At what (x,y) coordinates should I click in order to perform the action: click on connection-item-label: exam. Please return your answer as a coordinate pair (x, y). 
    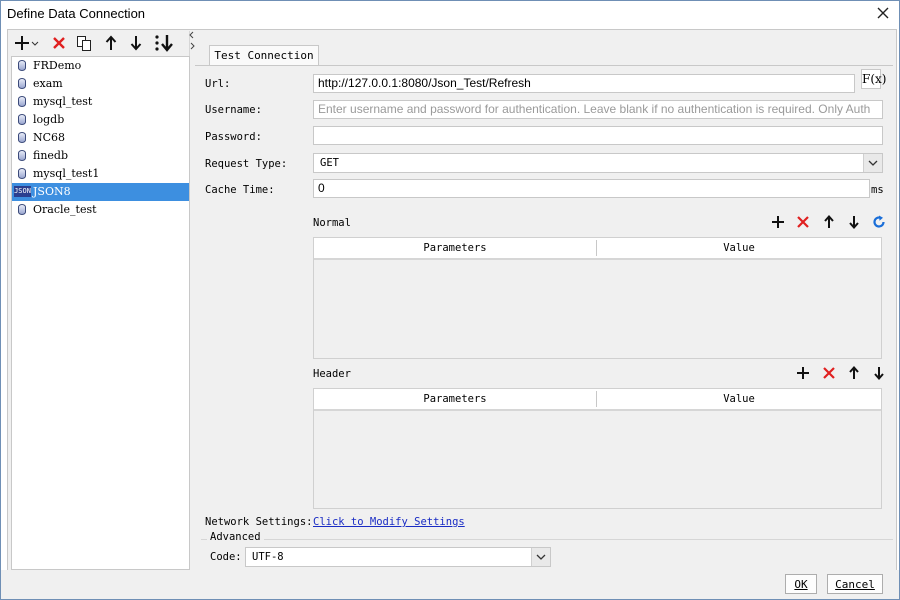
    Looking at the image, I should click on (48, 83).